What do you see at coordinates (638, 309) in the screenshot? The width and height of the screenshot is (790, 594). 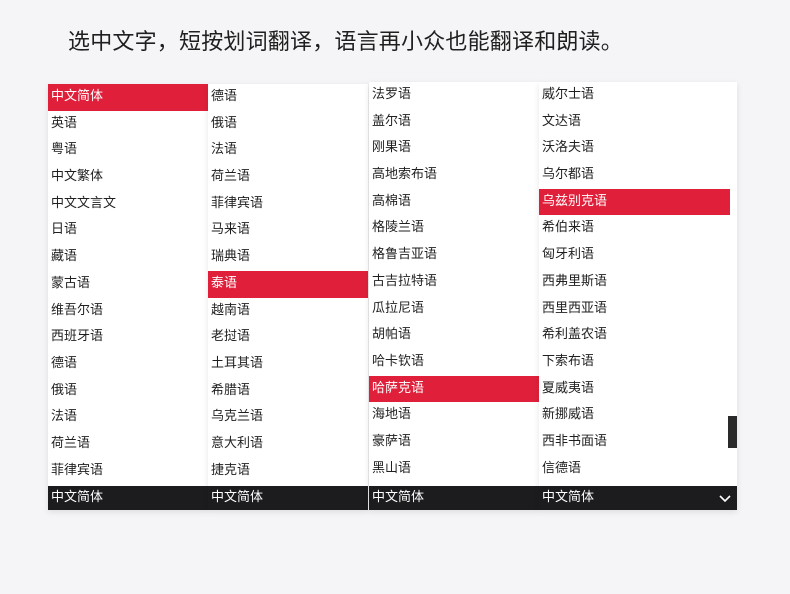 I see `language-item: 西里西亚语` at bounding box center [638, 309].